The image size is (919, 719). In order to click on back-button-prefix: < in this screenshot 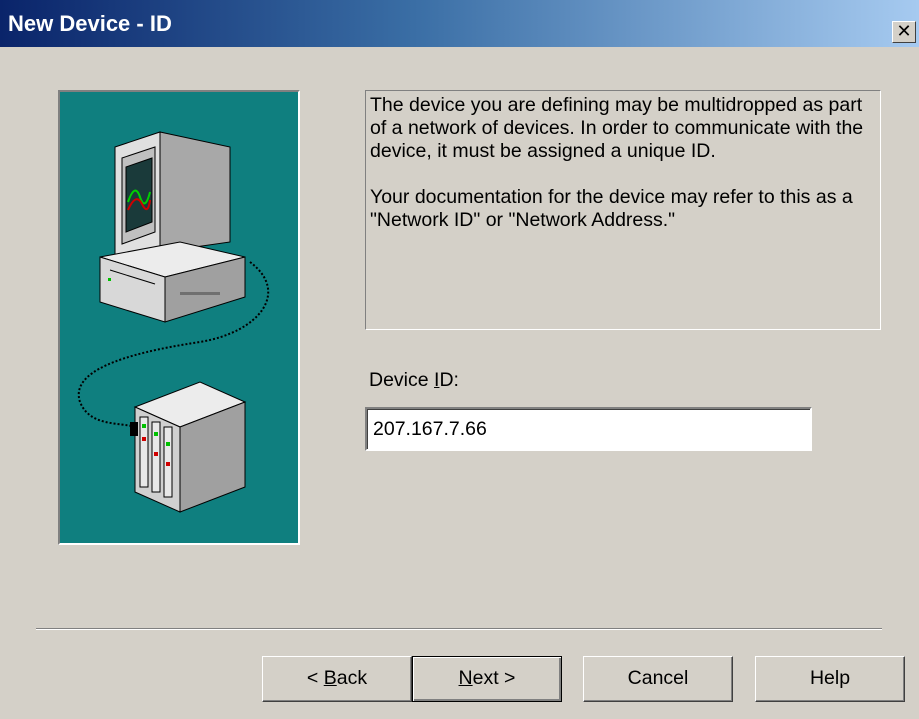, I will do `click(315, 678)`.